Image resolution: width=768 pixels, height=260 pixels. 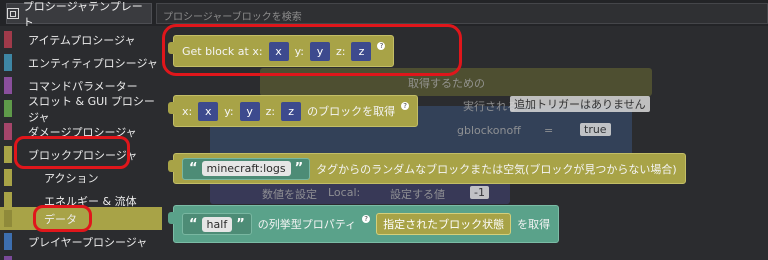 I want to click on sidebar-item-label: ブロックプロシージャ, so click(x=83, y=155).